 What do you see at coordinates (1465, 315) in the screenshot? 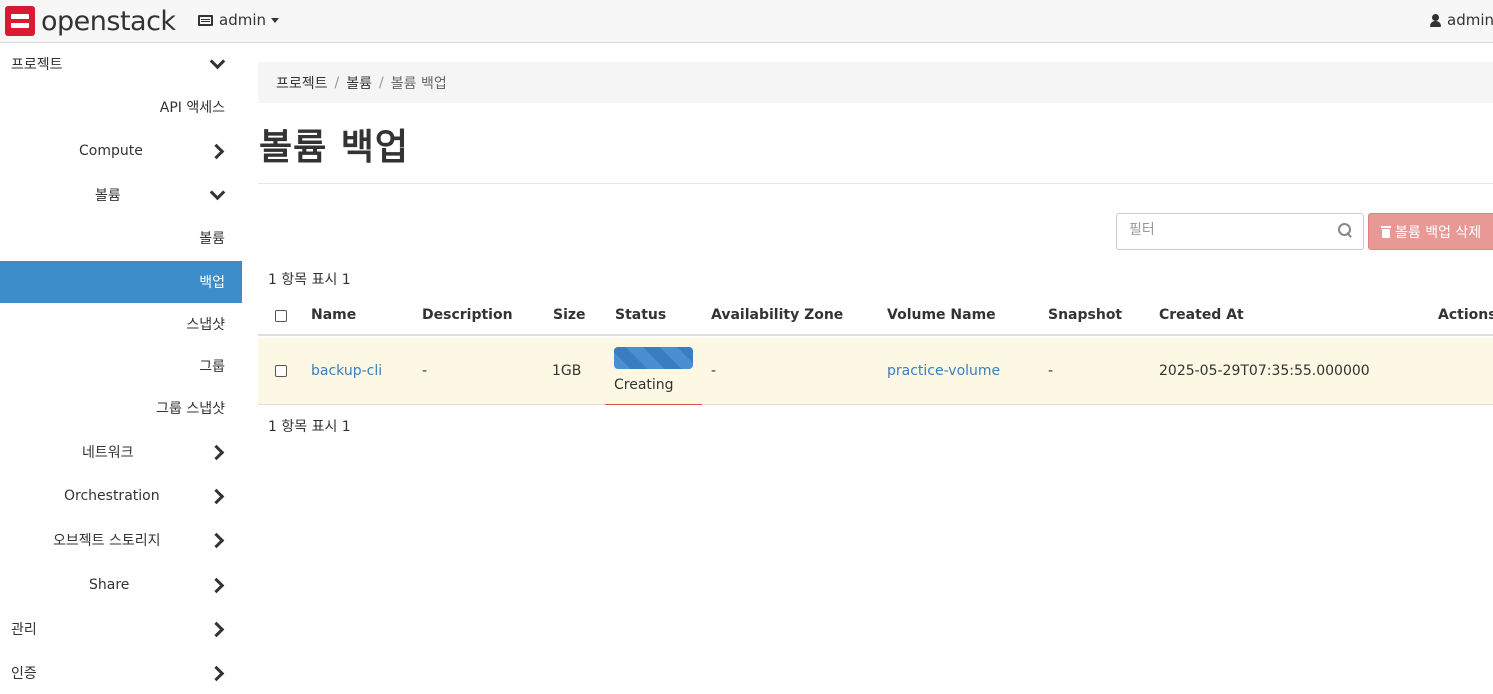
I see `column-header-actions: Actions` at bounding box center [1465, 315].